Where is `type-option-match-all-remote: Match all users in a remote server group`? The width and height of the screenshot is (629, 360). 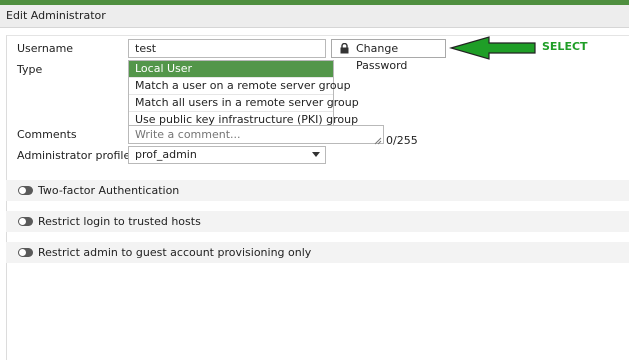 type-option-match-all-remote: Match all users in a remote server group is located at coordinates (244, 103).